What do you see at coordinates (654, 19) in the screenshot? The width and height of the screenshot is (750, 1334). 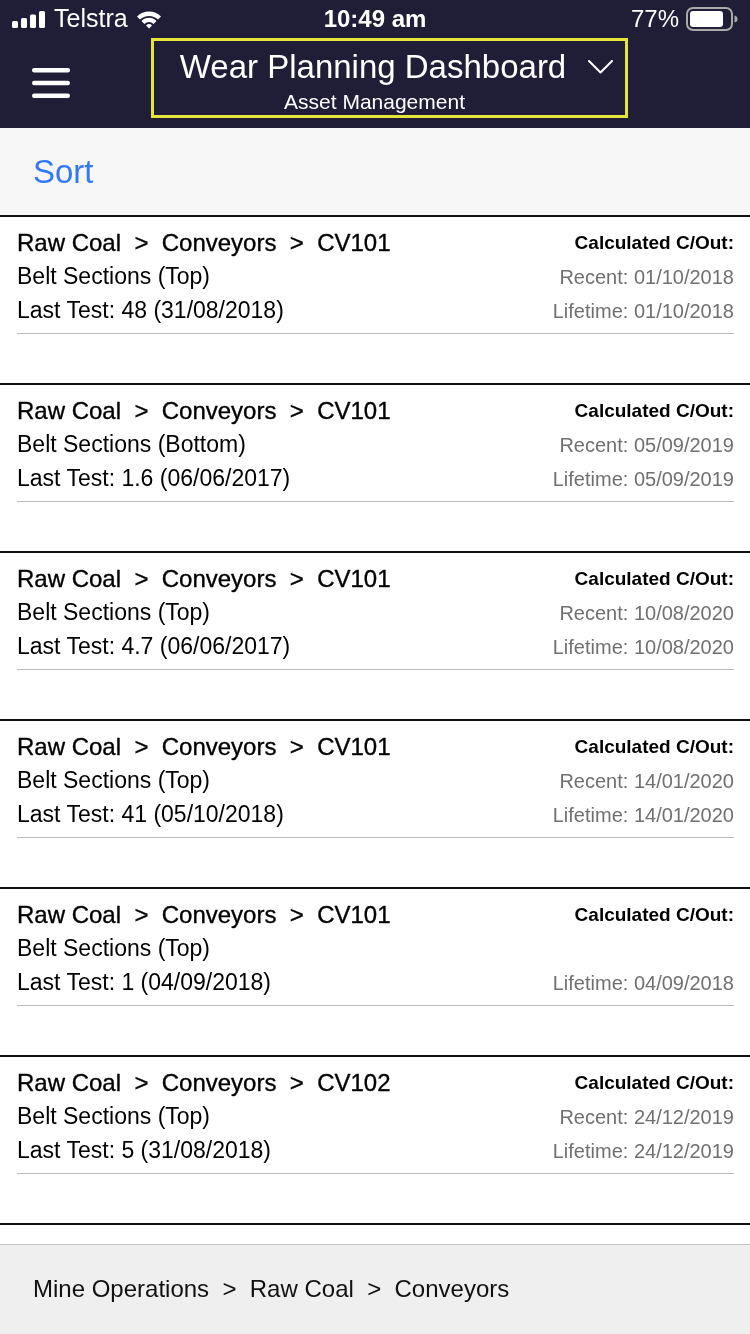 I see `battery-percent: 77%` at bounding box center [654, 19].